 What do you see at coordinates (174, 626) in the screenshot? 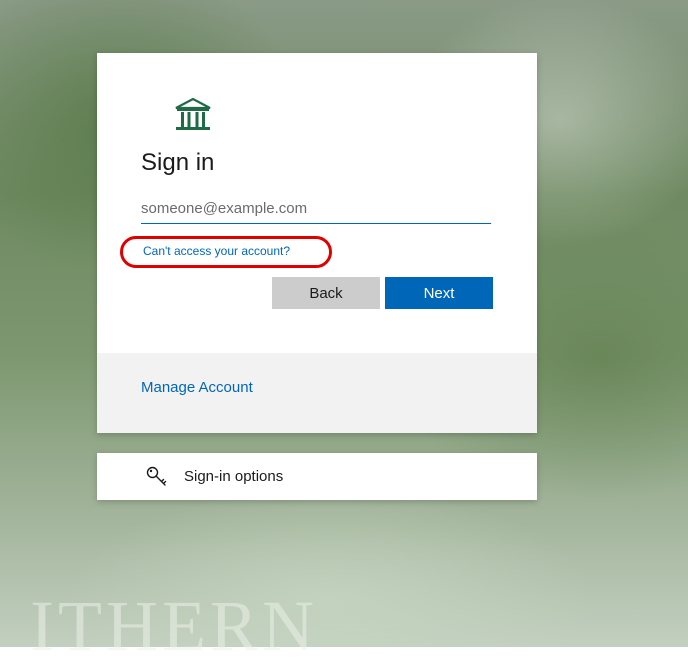
I see `background-watermark-text: ITHERN` at bounding box center [174, 626].